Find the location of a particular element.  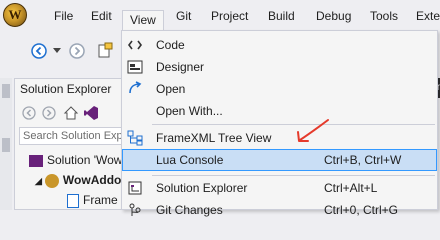

menu-edit: Edit is located at coordinates (101, 16).